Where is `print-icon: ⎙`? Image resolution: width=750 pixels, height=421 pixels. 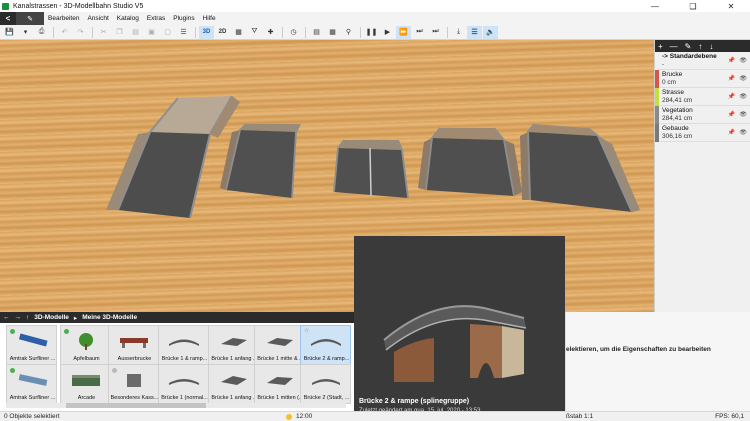 print-icon: ⎙ is located at coordinates (41, 32).